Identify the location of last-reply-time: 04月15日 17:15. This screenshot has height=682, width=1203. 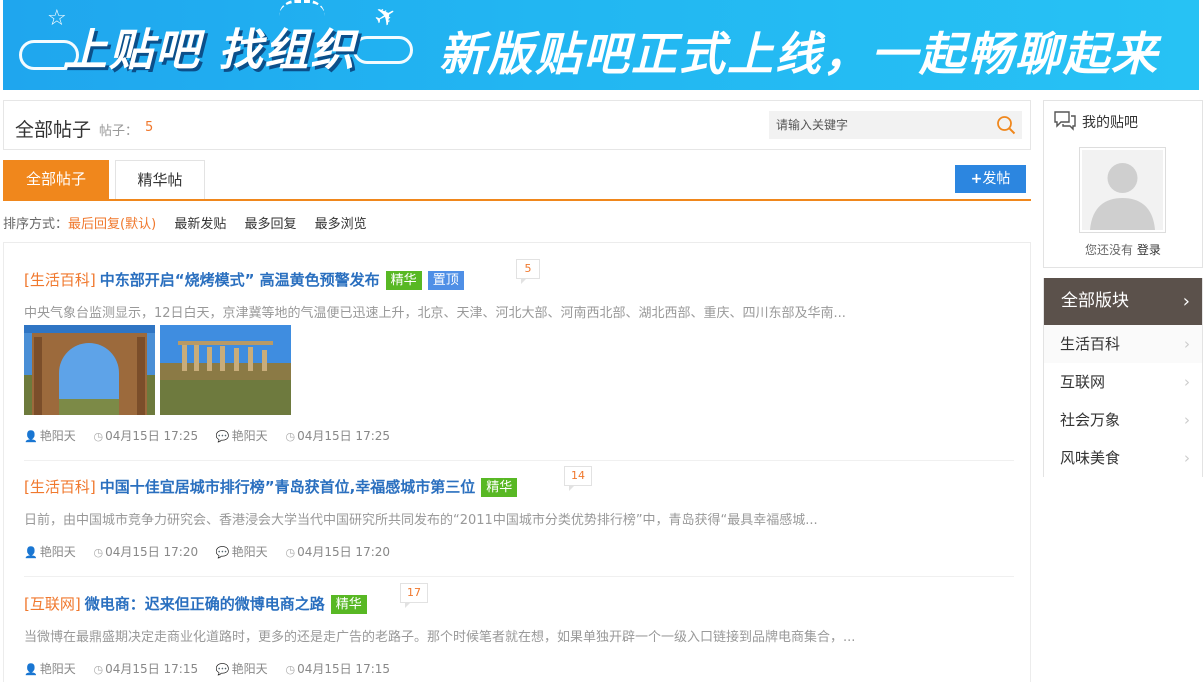
(344, 669).